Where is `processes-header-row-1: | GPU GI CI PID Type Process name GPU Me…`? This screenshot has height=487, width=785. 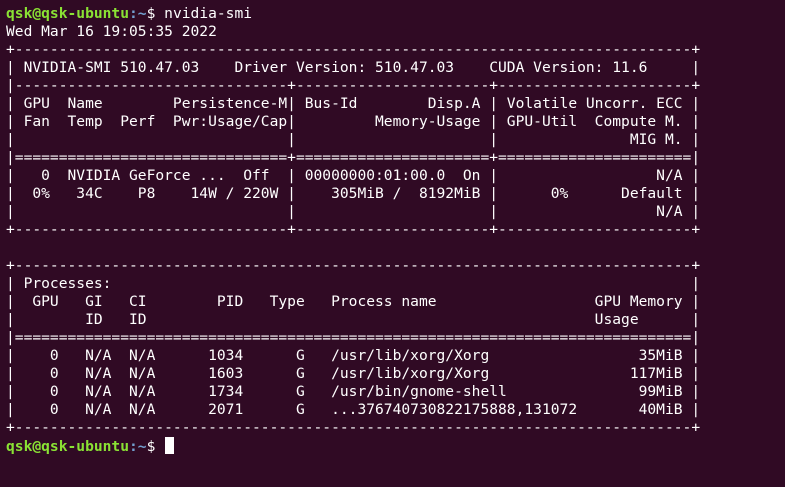
processes-header-row-1: | GPU GI CI PID Type Process name GPU Me… is located at coordinates (353, 301).